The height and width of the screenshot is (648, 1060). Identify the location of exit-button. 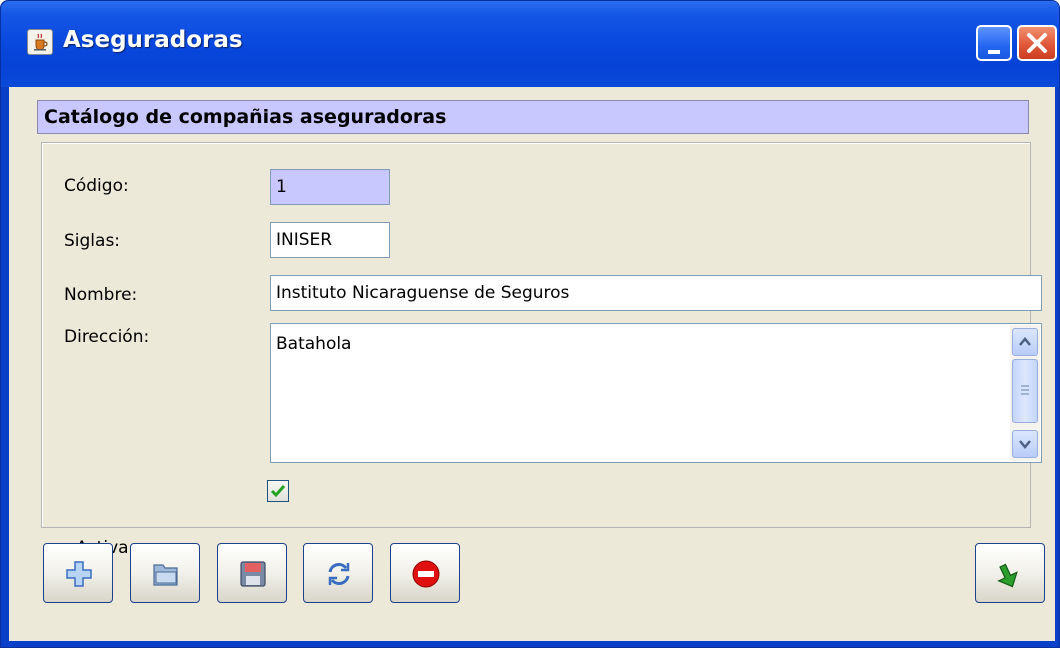
(1010, 573).